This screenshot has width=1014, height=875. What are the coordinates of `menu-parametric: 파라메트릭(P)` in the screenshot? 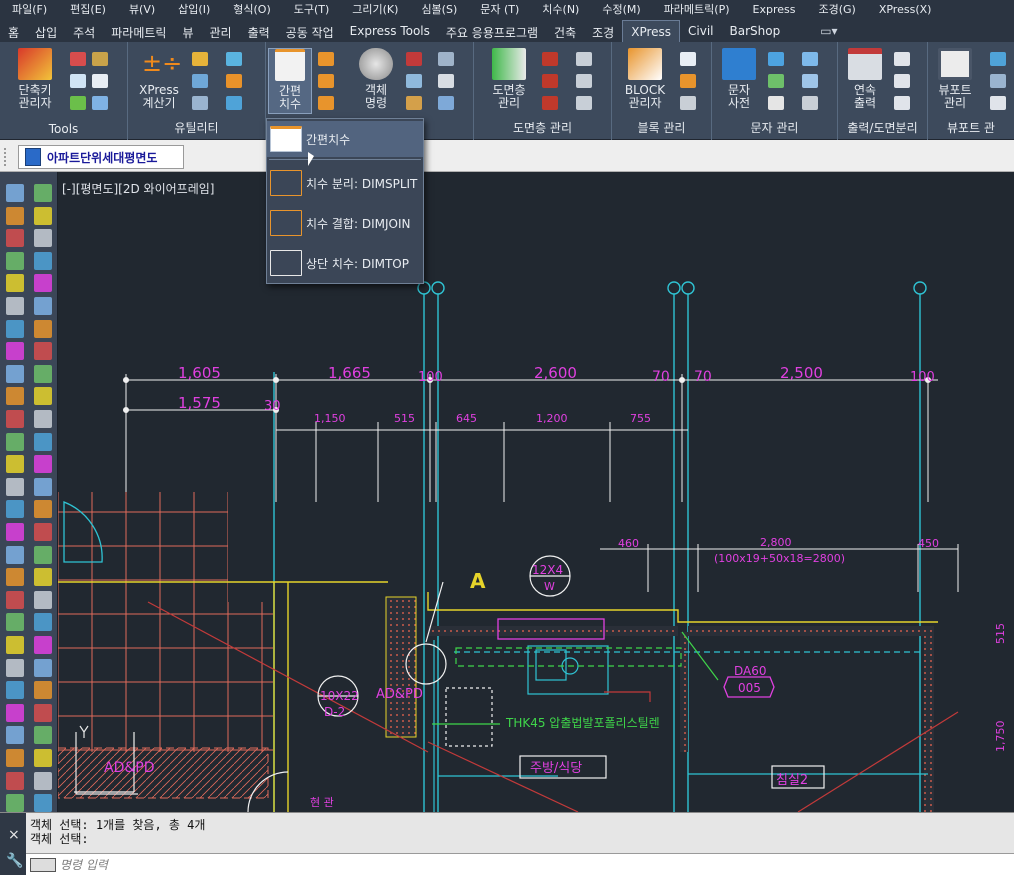 It's located at (696, 9).